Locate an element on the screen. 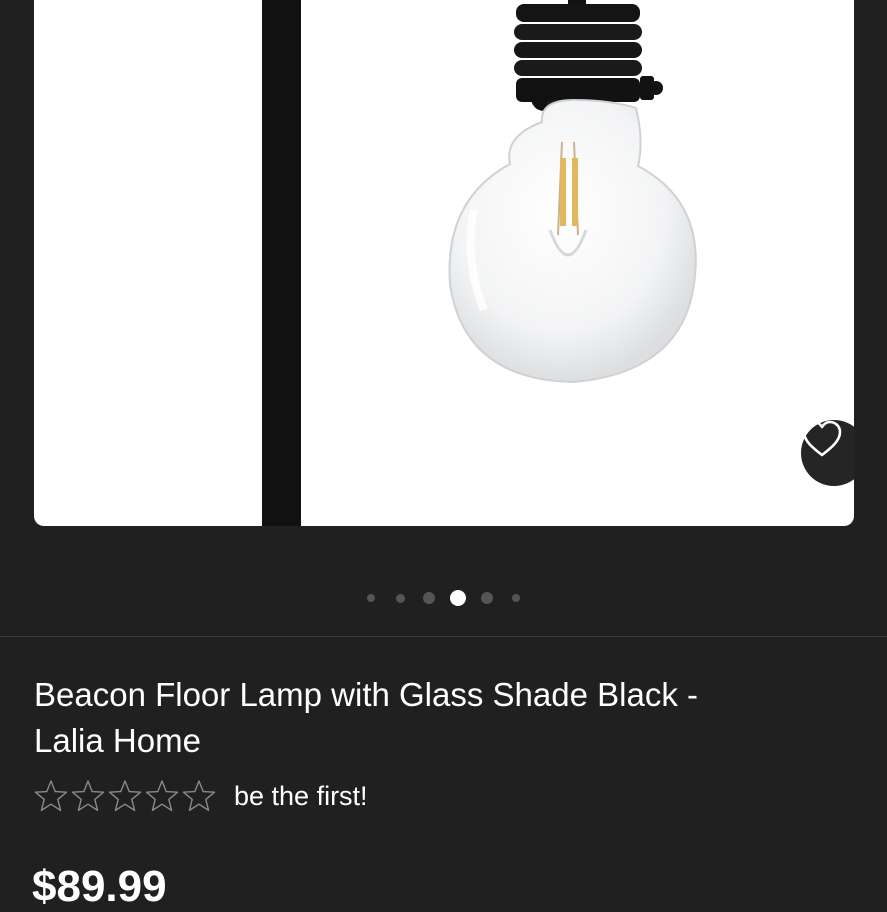  rating-row: be the first! is located at coordinates (201, 796).